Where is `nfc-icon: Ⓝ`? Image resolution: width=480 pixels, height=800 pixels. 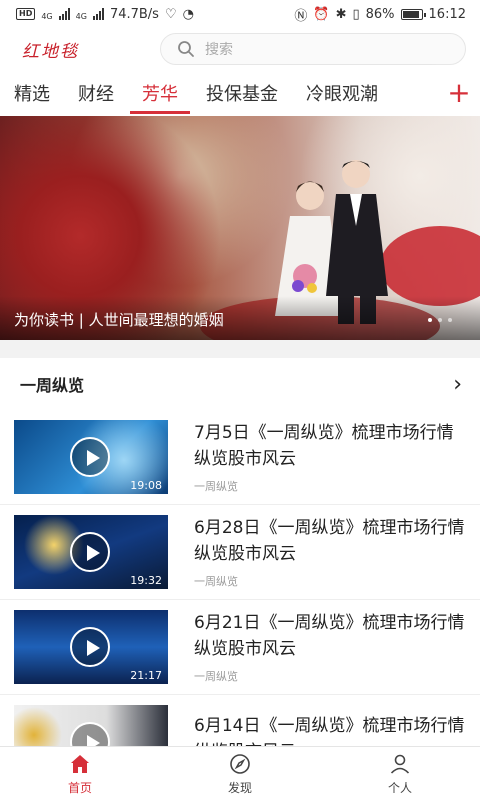 nfc-icon: Ⓝ is located at coordinates (301, 16).